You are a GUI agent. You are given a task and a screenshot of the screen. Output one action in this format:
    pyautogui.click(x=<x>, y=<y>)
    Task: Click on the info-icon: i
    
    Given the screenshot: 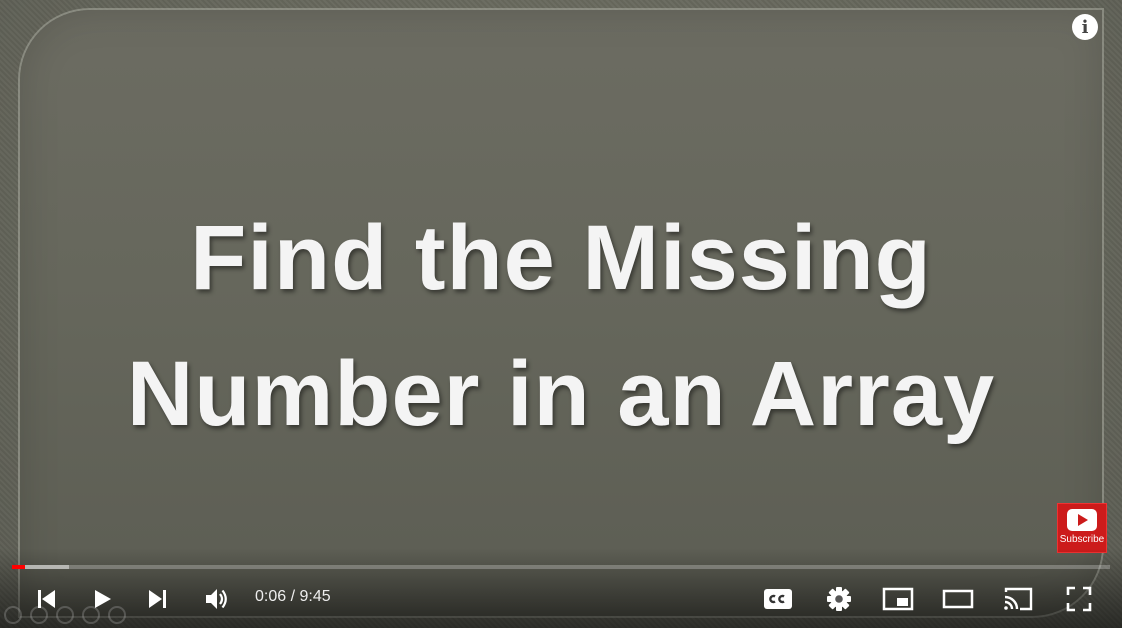 What is the action you would take?
    pyautogui.click(x=1085, y=27)
    